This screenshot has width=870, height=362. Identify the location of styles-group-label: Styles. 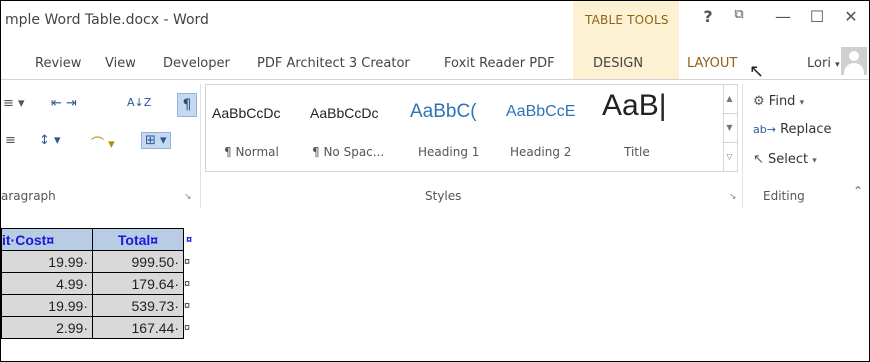
(443, 196).